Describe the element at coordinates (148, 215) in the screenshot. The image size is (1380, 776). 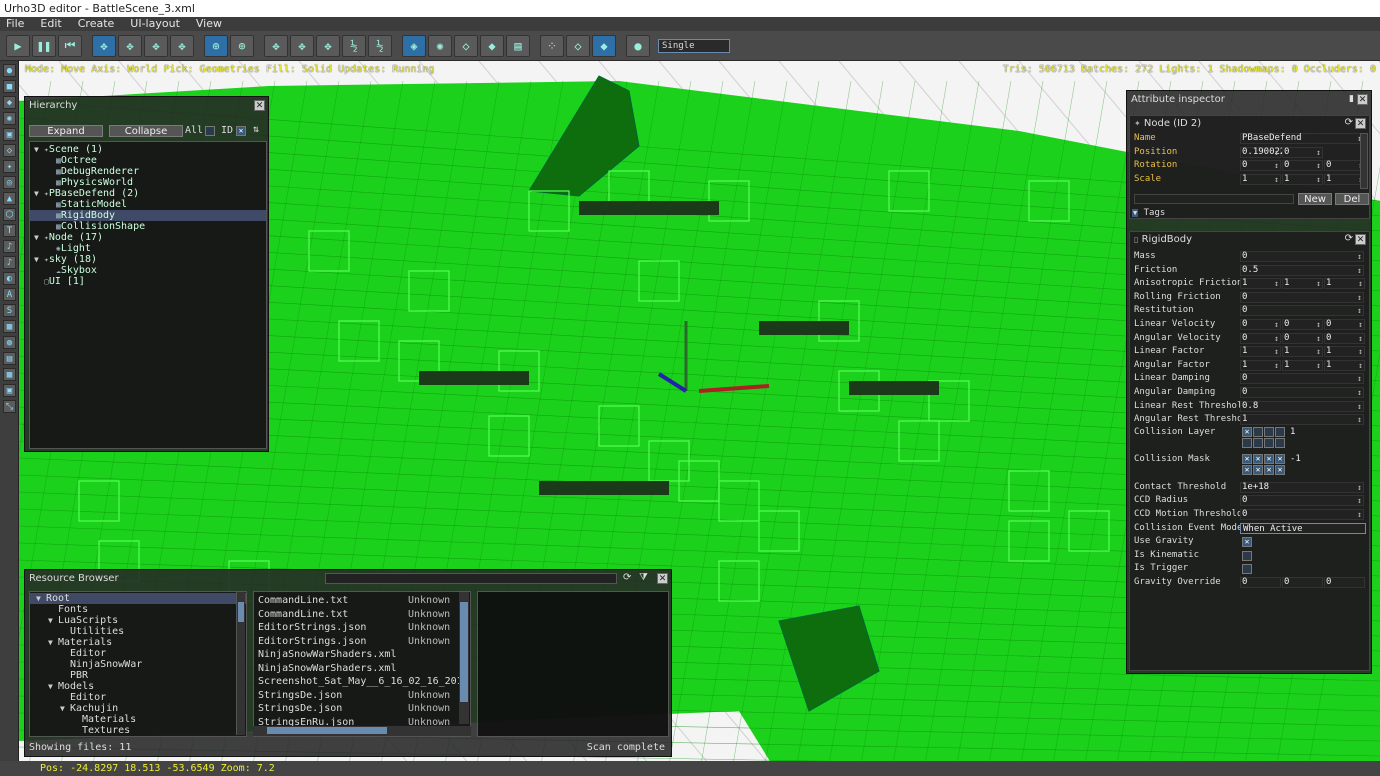
I see `hierarchy-item: ▦RigidBody` at that location.